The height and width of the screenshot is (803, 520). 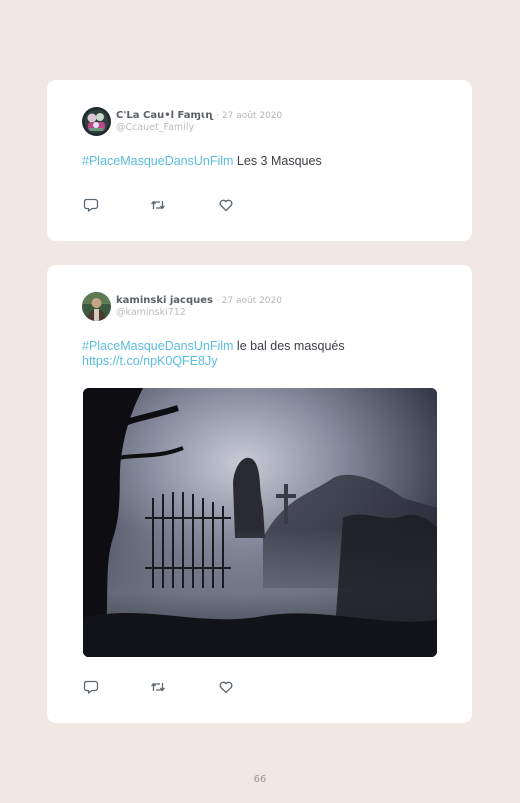 I want to click on display-name: kaminski jacques, so click(x=164, y=300).